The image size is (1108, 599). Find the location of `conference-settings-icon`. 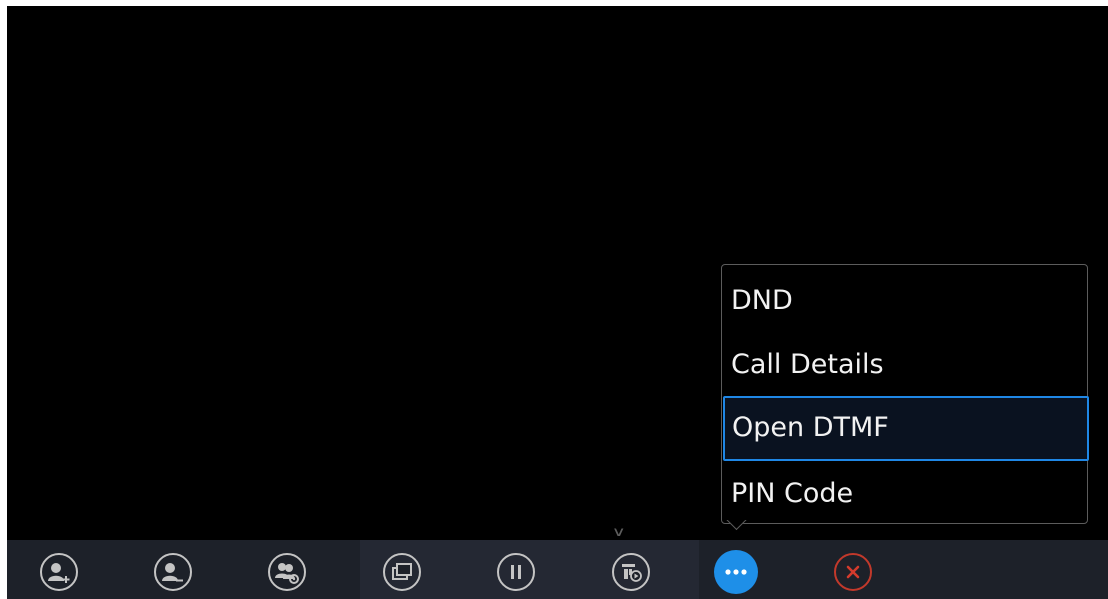

conference-settings-icon is located at coordinates (287, 573).